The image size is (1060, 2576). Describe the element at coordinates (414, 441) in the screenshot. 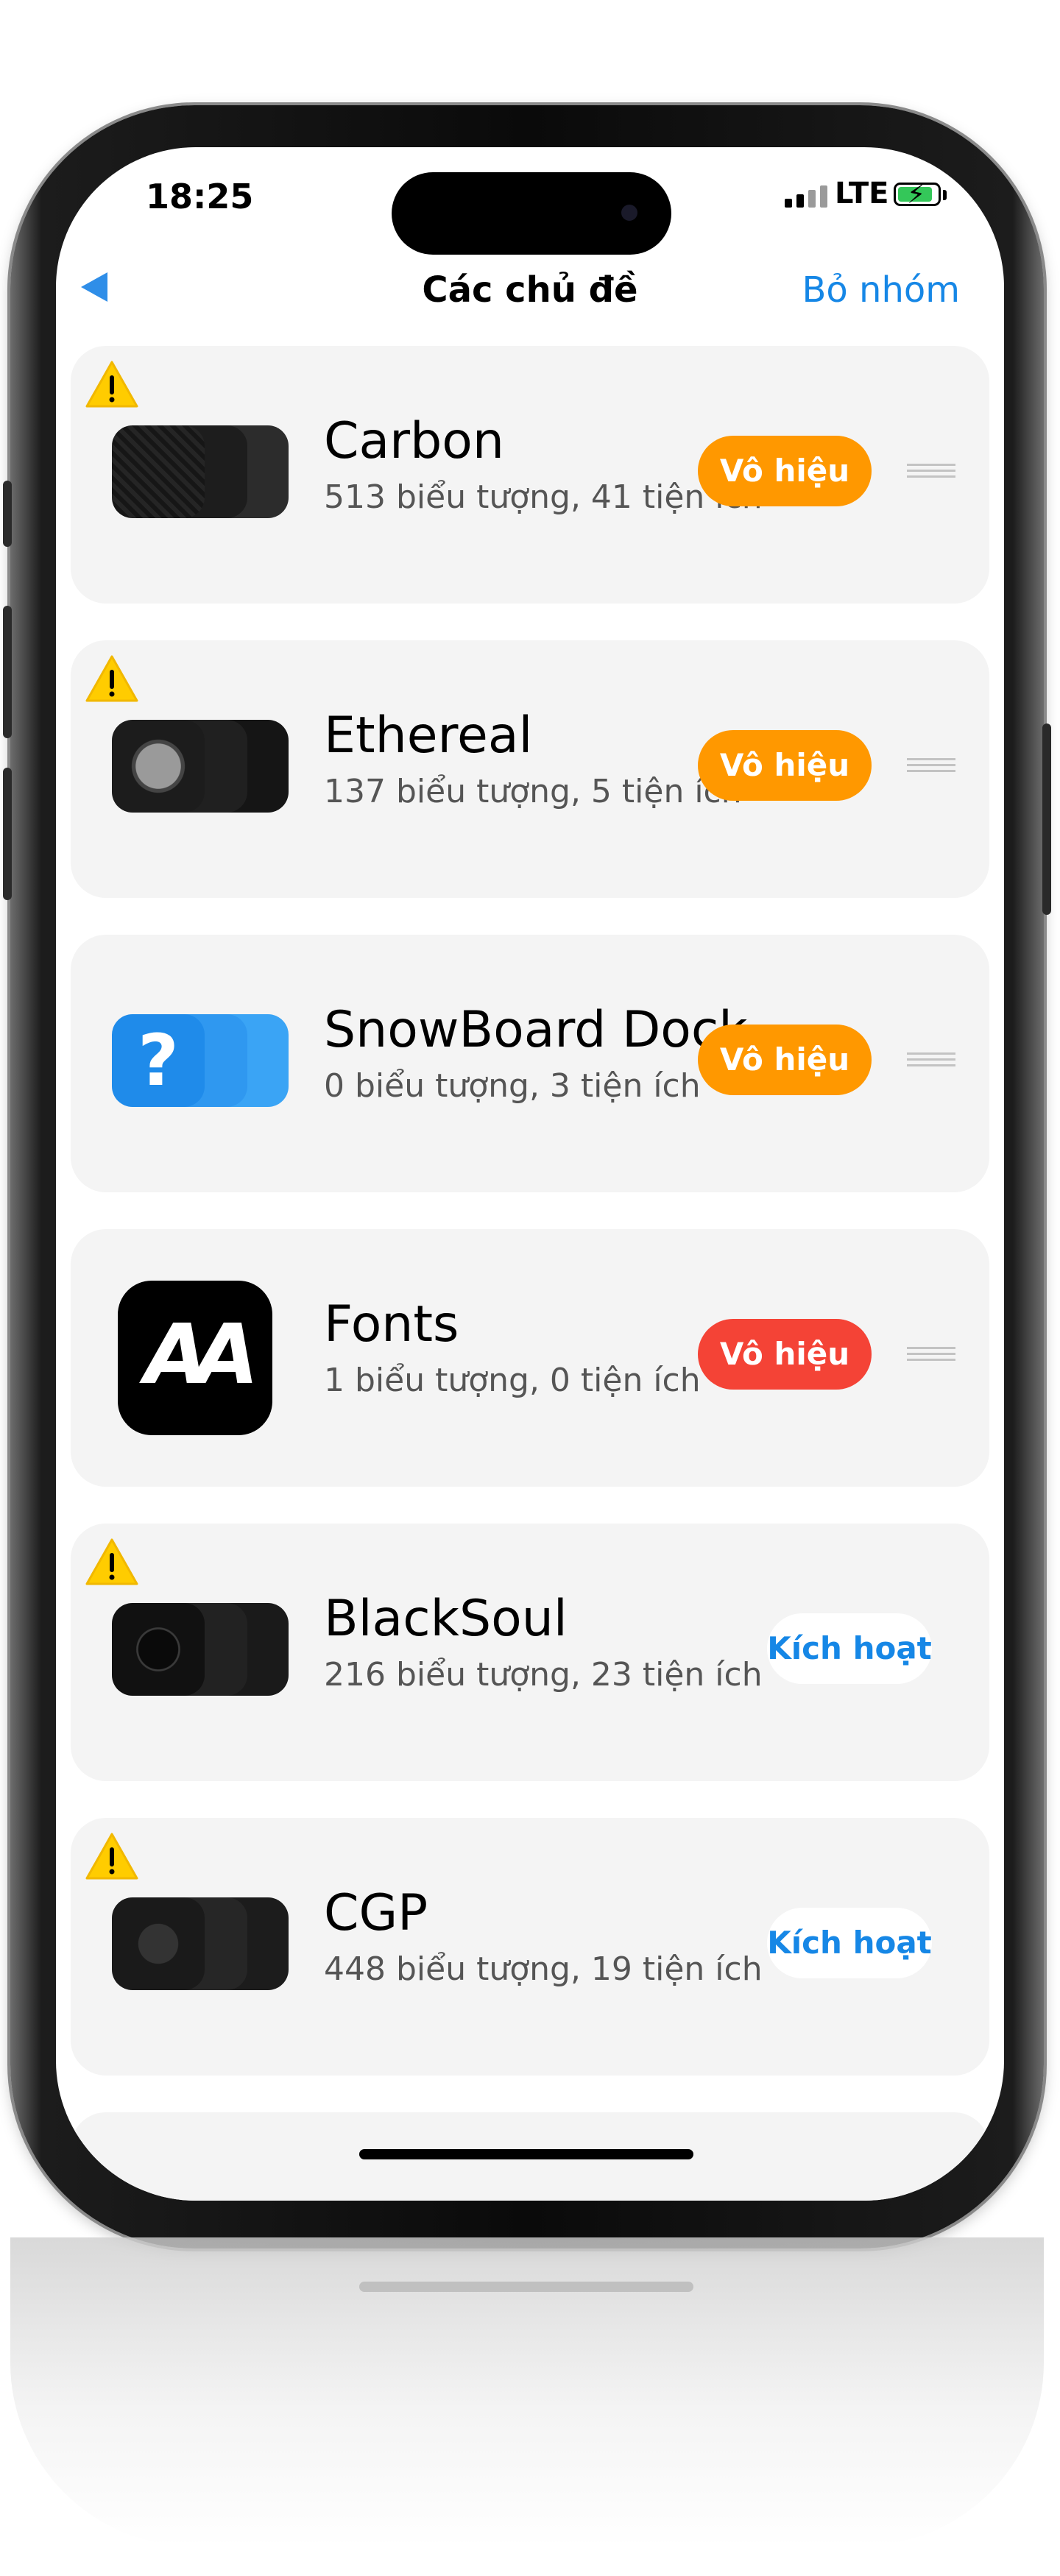

I see `theme-name: Carbon` at that location.